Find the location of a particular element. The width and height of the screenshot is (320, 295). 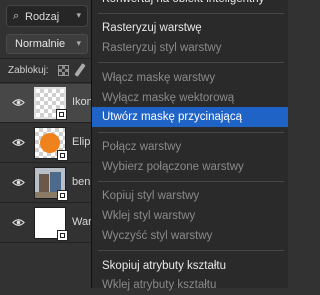

search-icon: ⌕ is located at coordinates (16, 16).